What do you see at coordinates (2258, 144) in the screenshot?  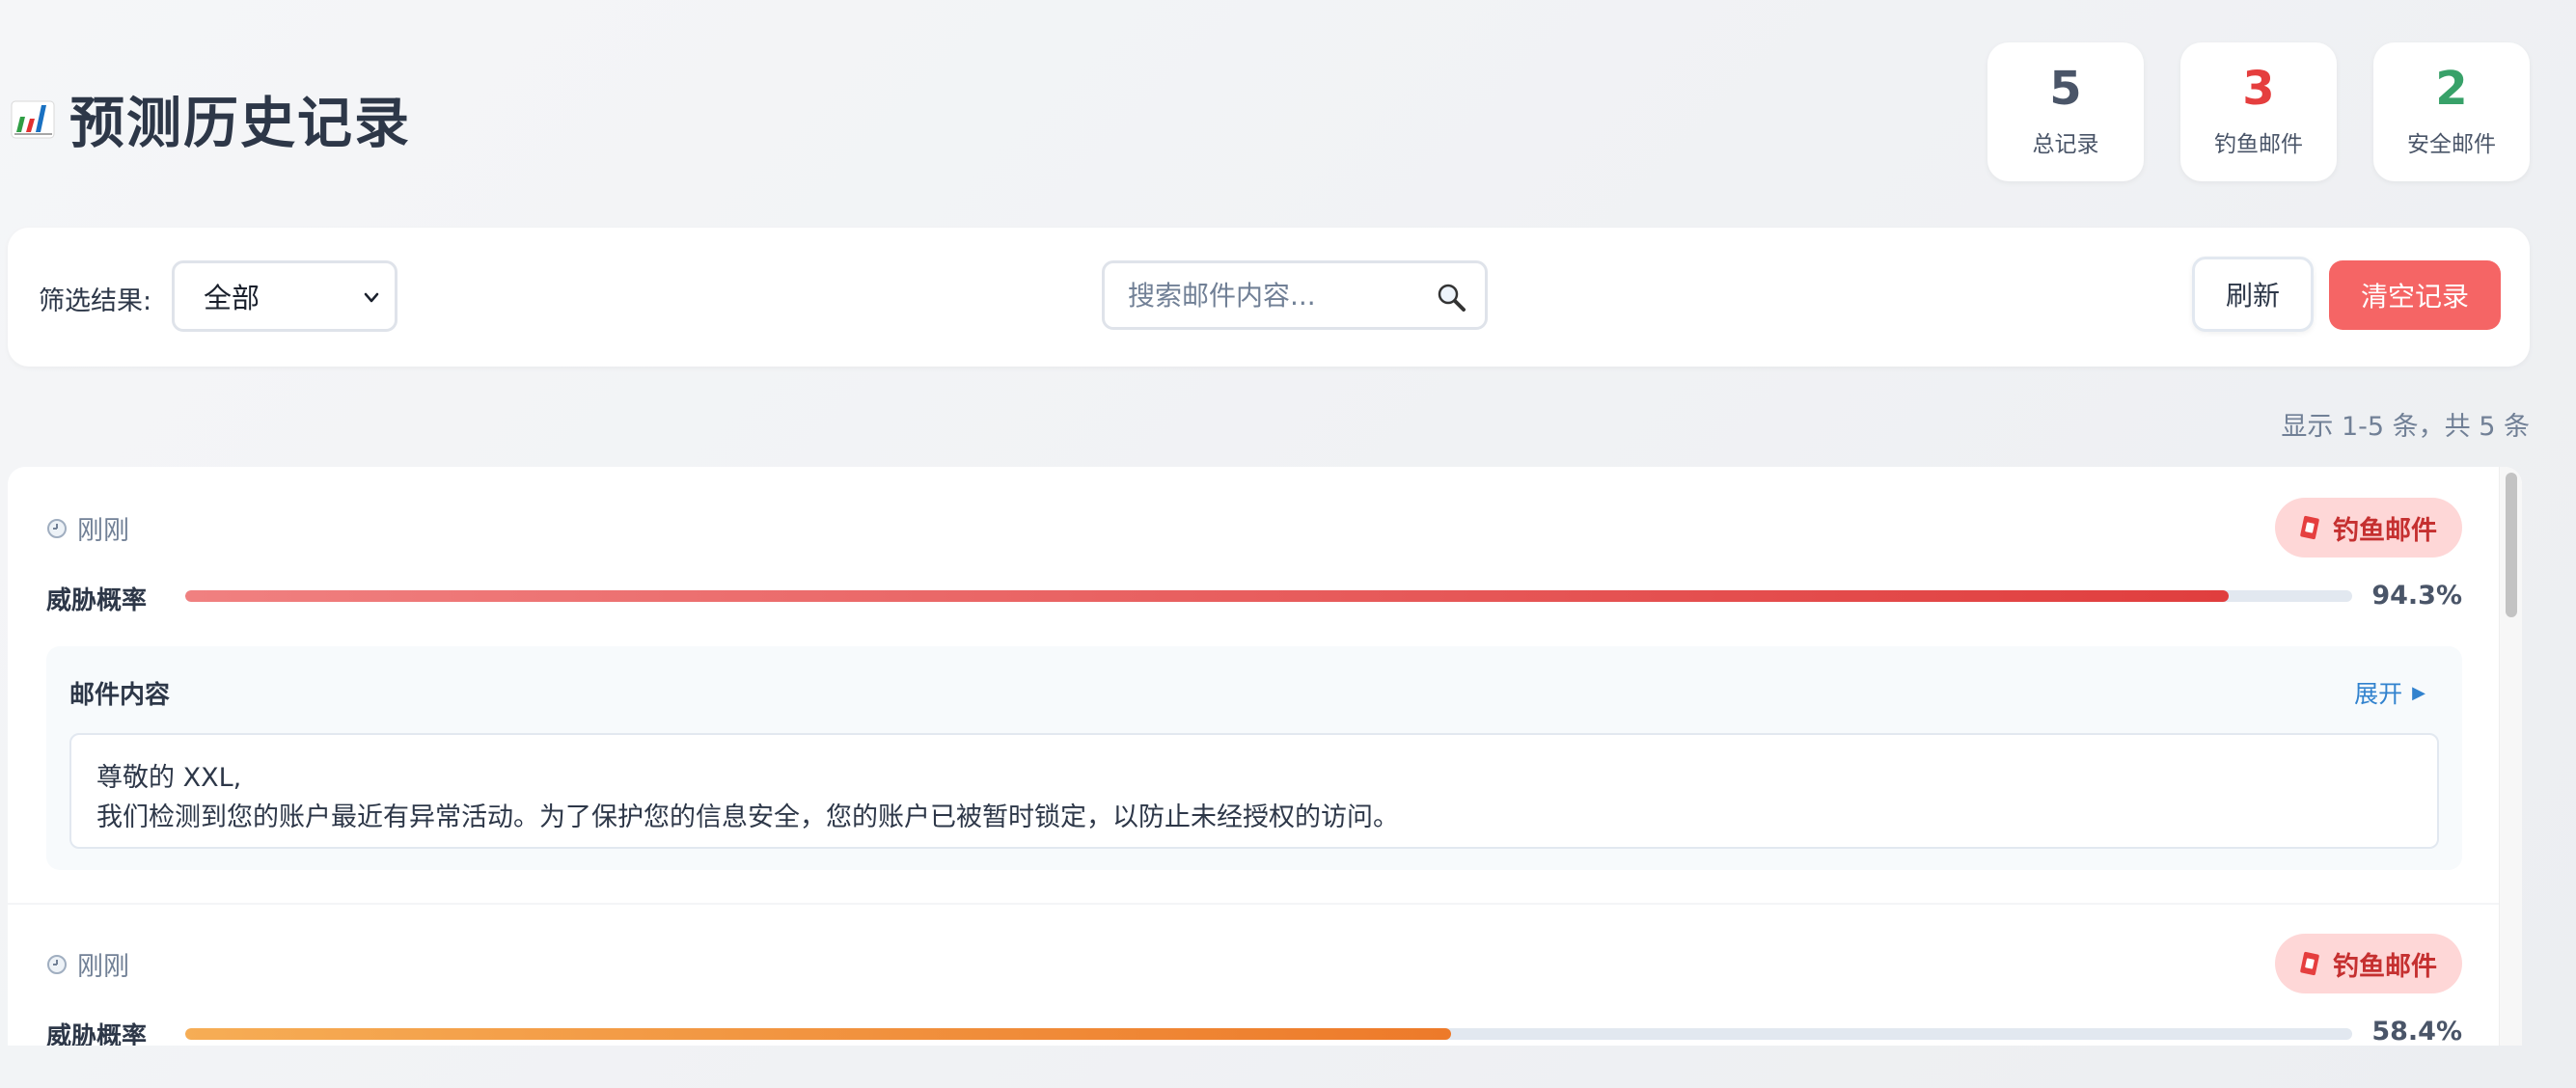 I see `stat-phishing-label: 钓鱼邮件` at bounding box center [2258, 144].